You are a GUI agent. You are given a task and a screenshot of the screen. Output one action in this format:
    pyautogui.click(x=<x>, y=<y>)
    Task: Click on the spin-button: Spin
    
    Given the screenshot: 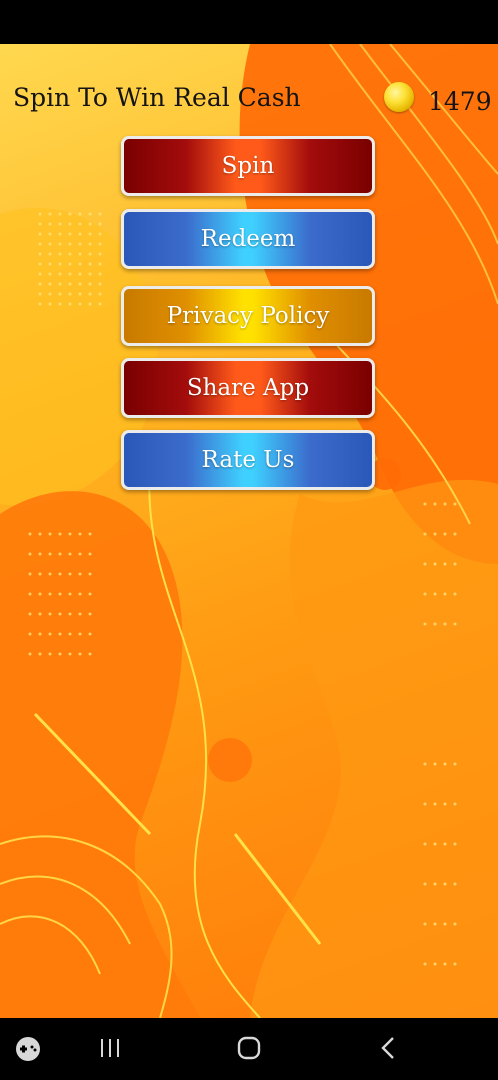 What is the action you would take?
    pyautogui.click(x=248, y=166)
    